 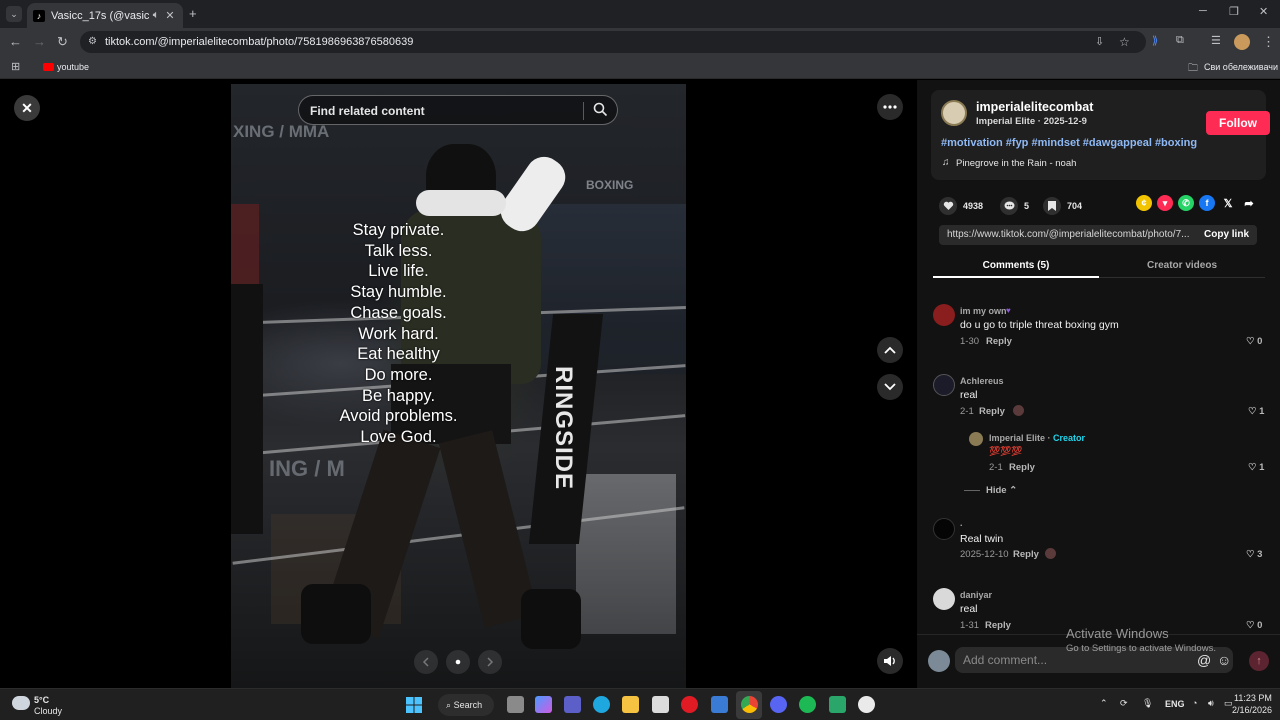 I want to click on file-explorer-icon, so click(x=630, y=704).